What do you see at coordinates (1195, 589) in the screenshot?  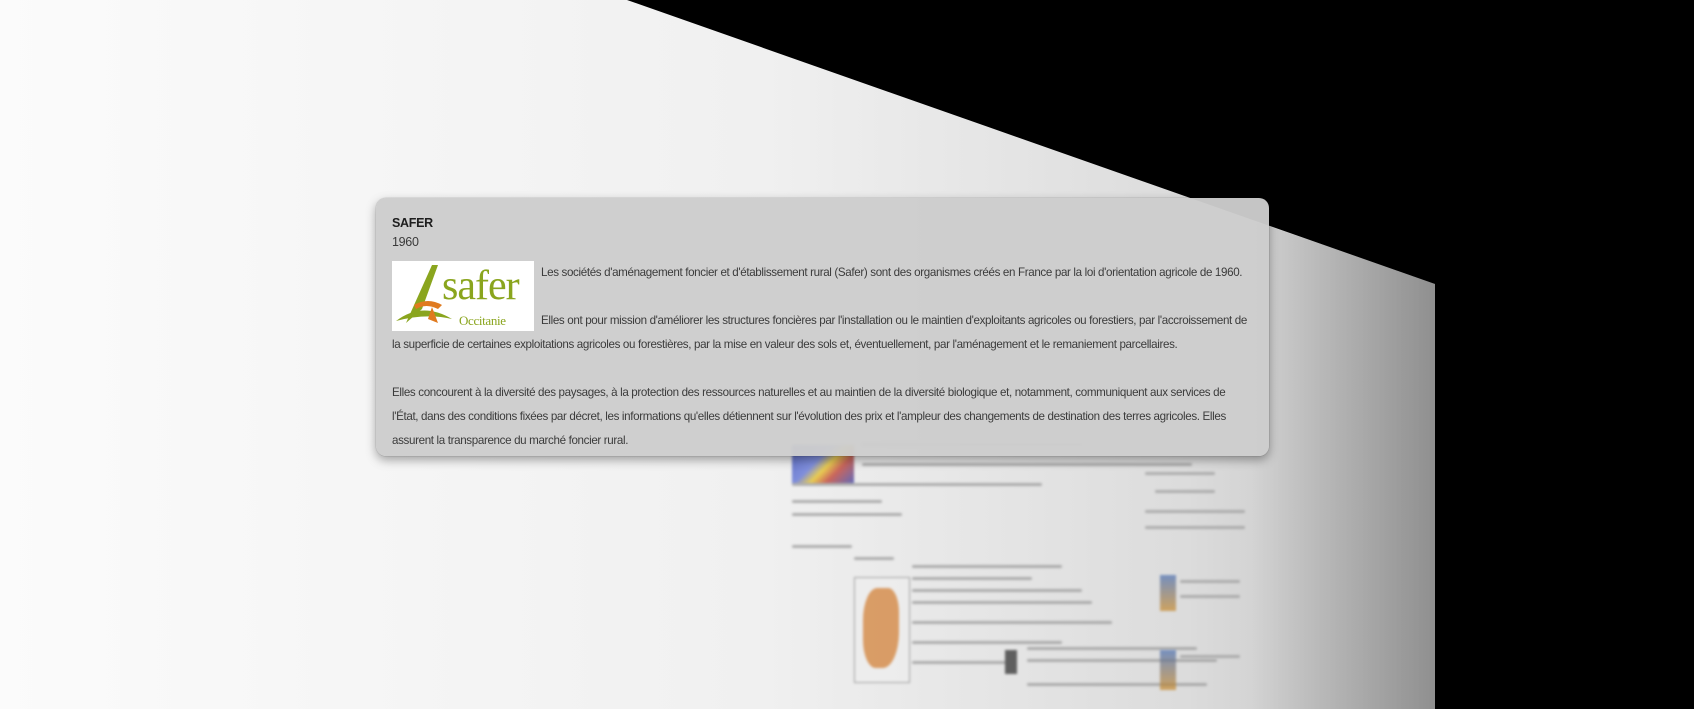 I see `background-side-column` at bounding box center [1195, 589].